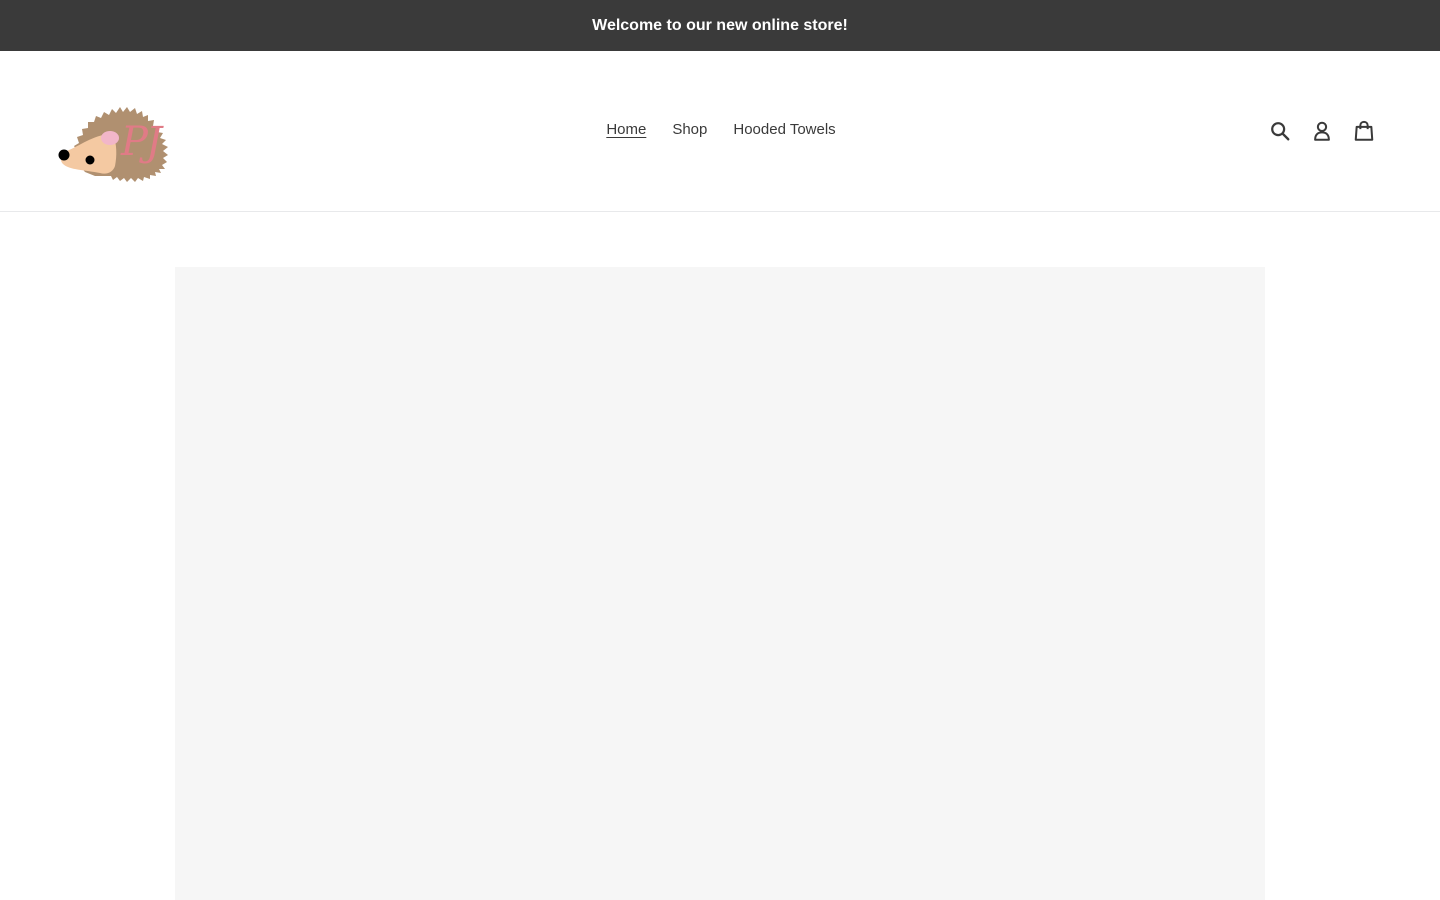 This screenshot has width=1440, height=900. I want to click on search-icon, so click(1280, 131).